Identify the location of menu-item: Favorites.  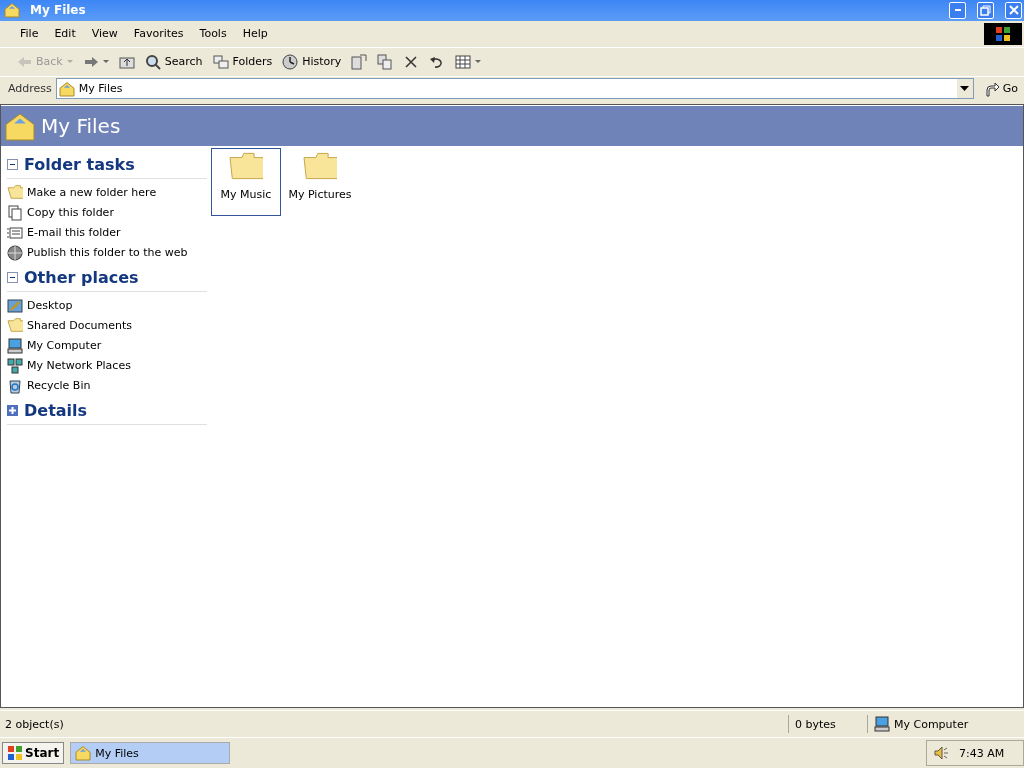
(158, 34).